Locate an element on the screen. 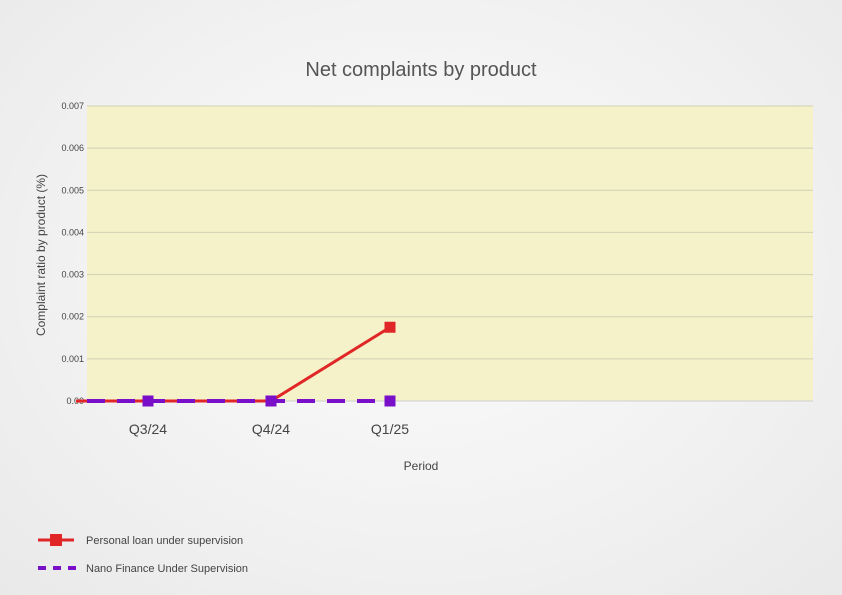 Image resolution: width=842 pixels, height=595 pixels. y-axis-label: Complaint ratio by product (%) is located at coordinates (41, 255).